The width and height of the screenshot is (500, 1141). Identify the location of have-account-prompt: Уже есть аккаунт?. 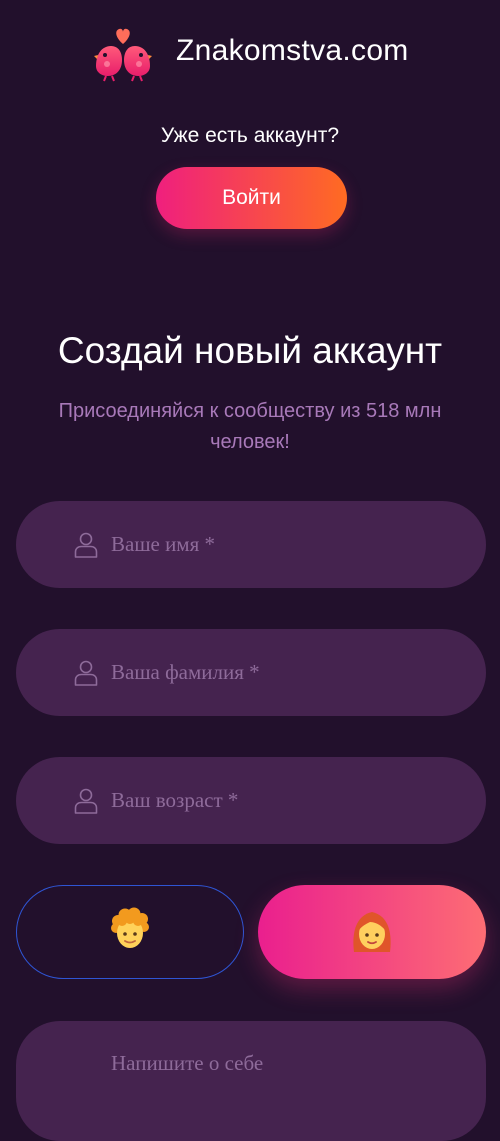
(250, 135).